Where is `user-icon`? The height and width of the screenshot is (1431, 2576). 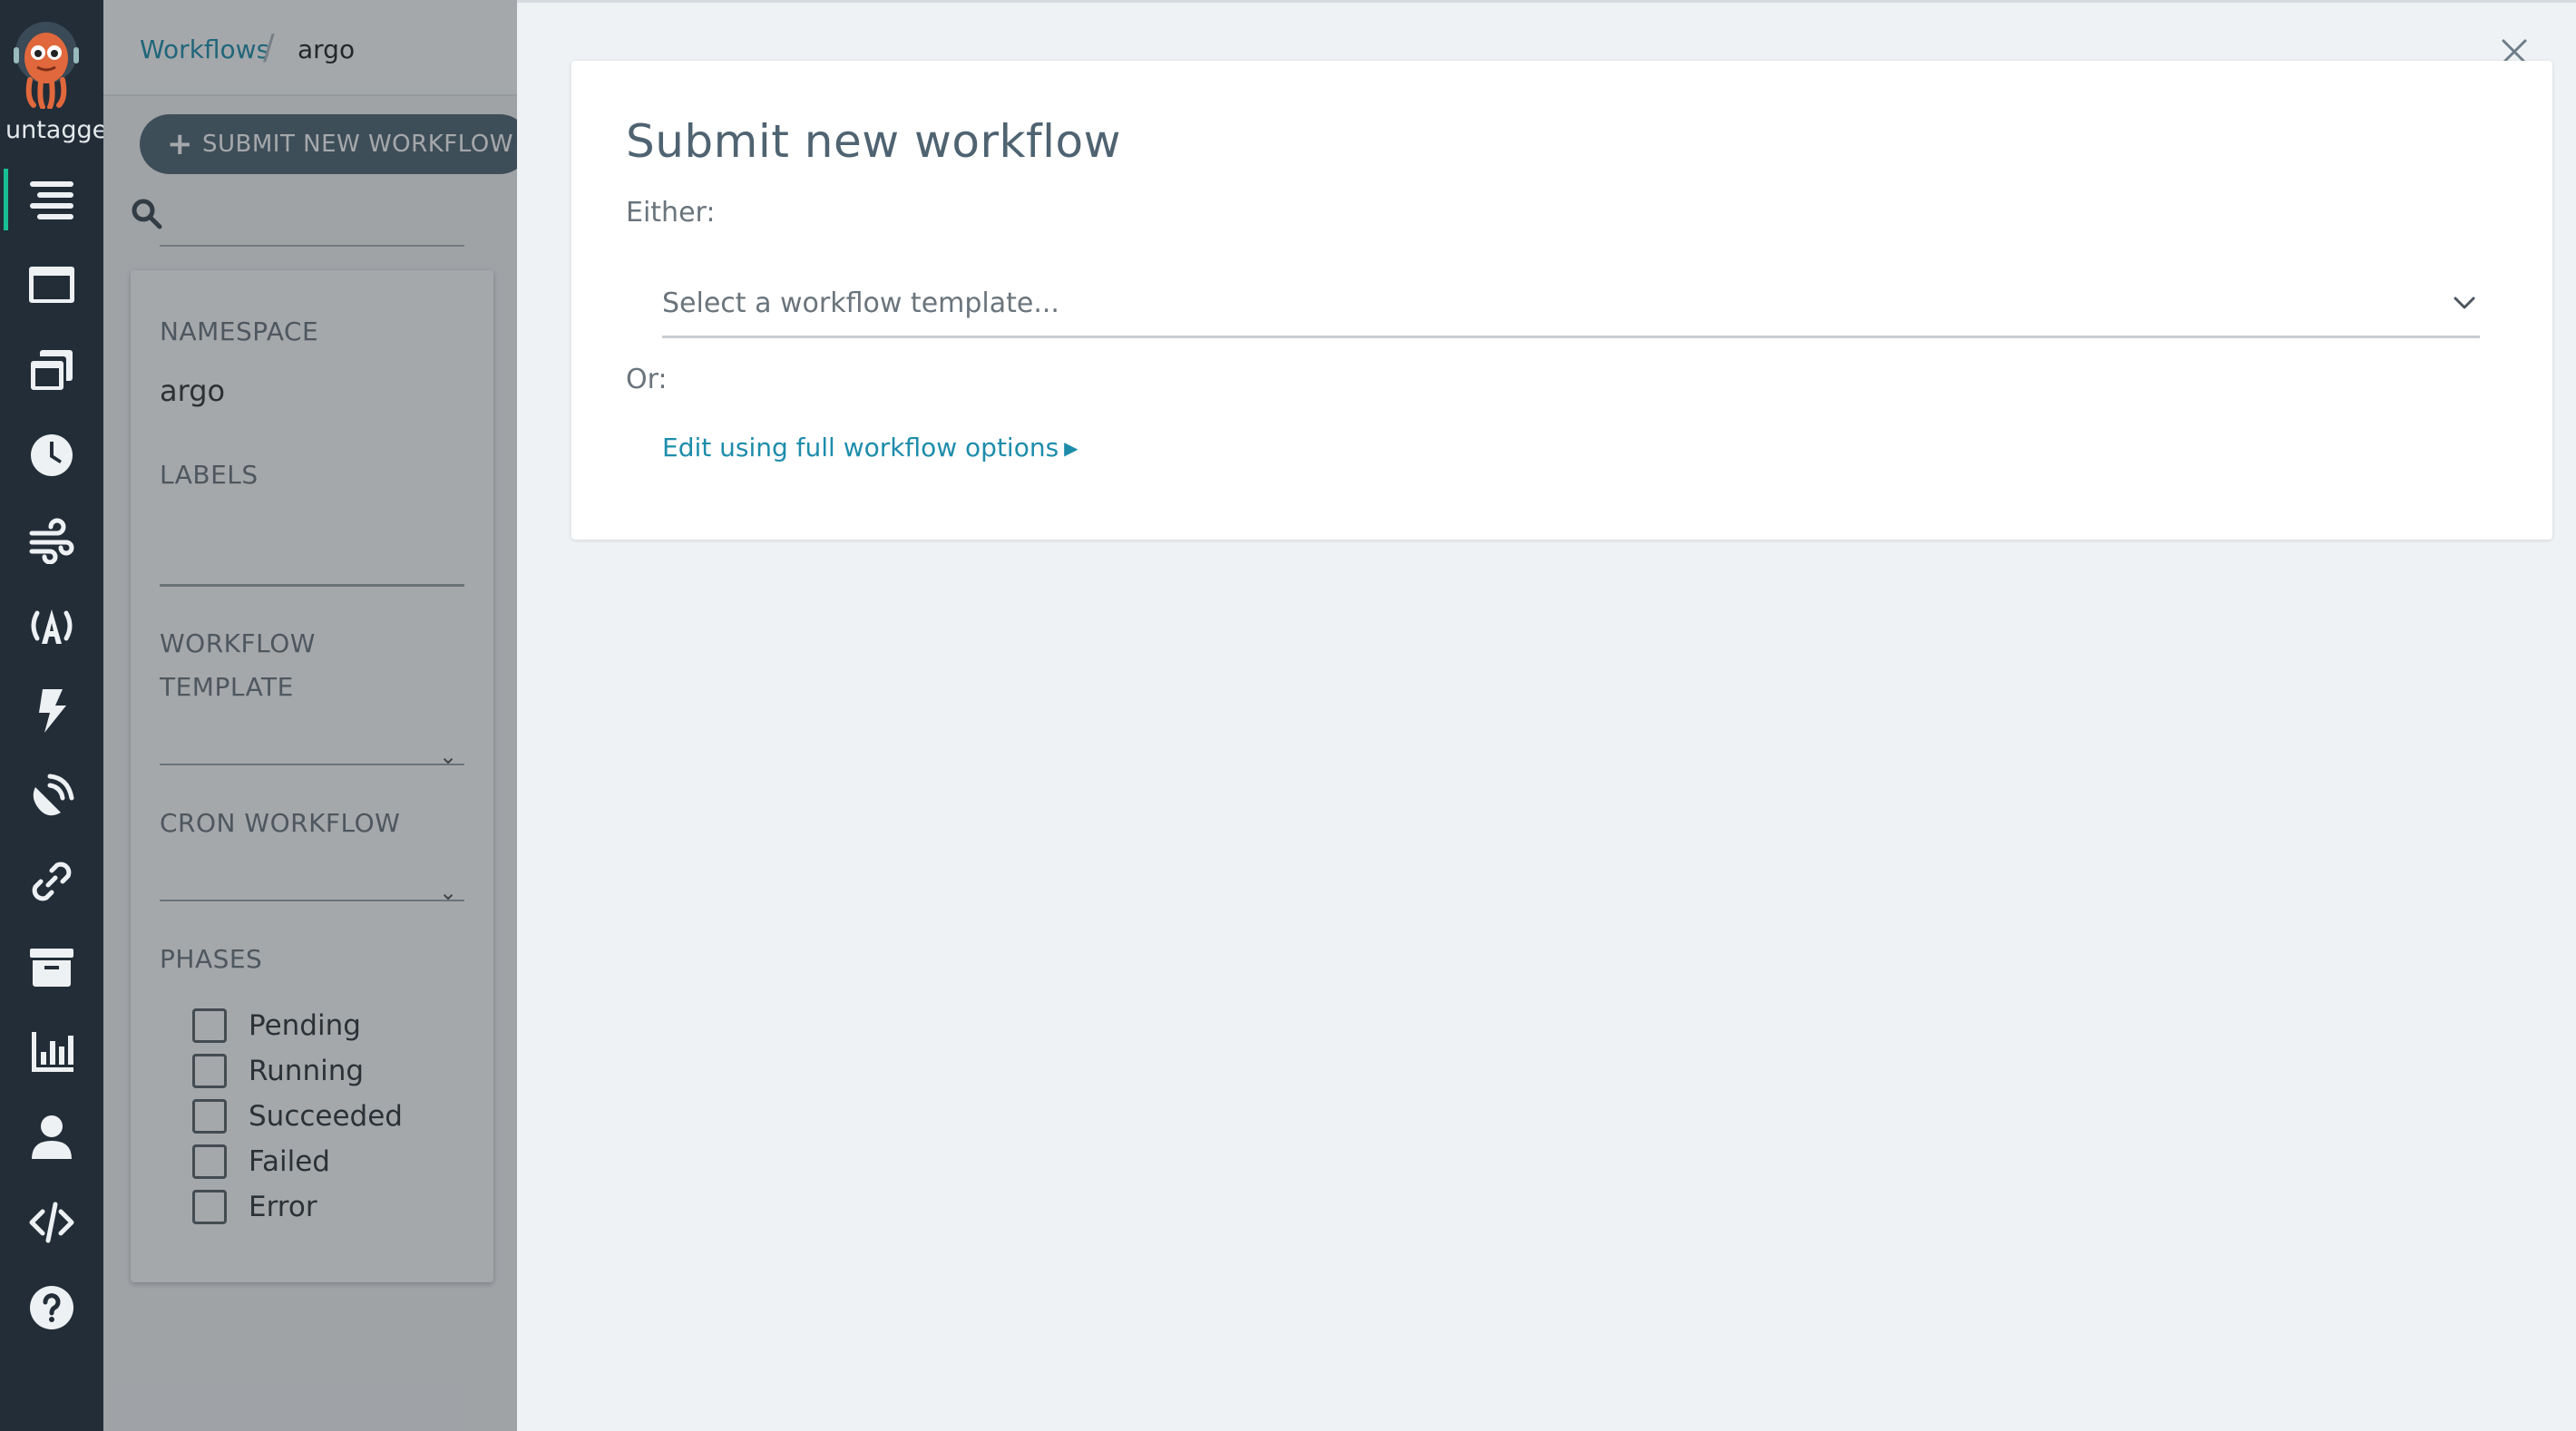 user-icon is located at coordinates (52, 1137).